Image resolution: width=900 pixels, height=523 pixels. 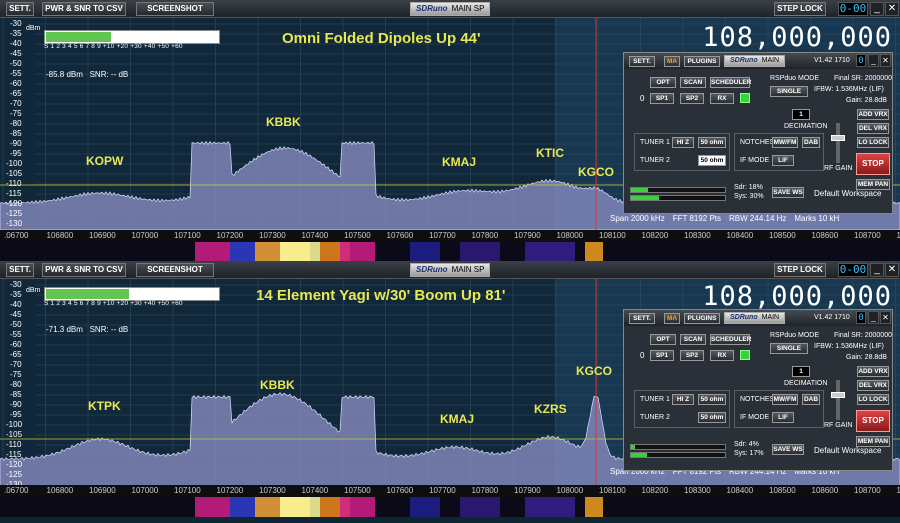 I want to click on db-tick-label: -90, so click(x=16, y=404).